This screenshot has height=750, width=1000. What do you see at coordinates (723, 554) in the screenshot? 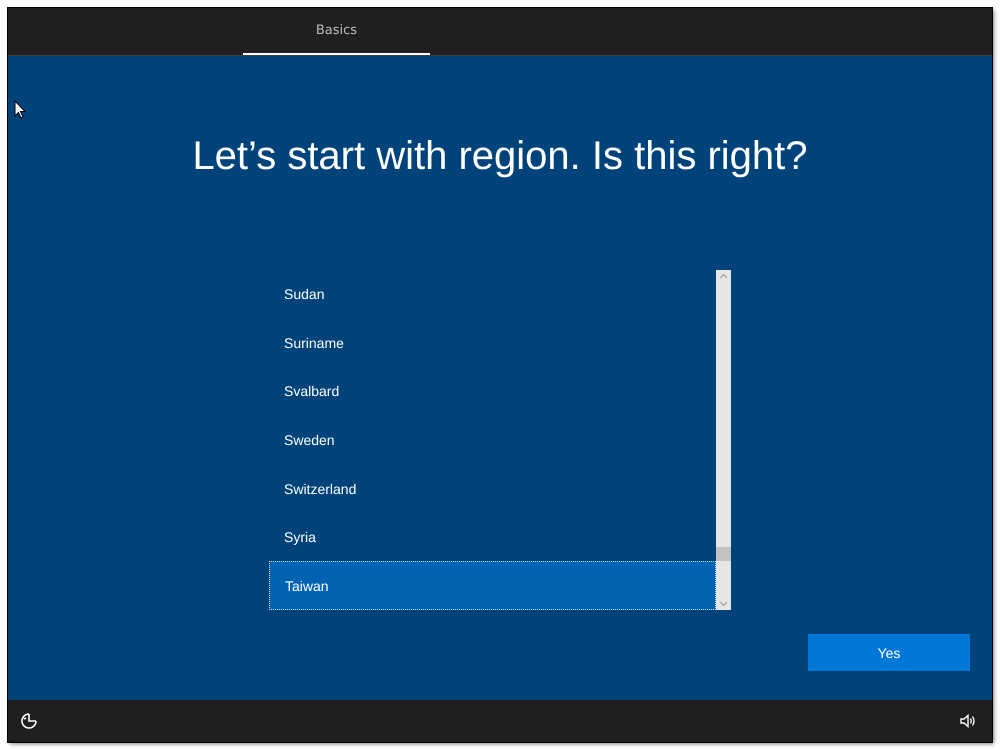
I see `scroll-thumb` at bounding box center [723, 554].